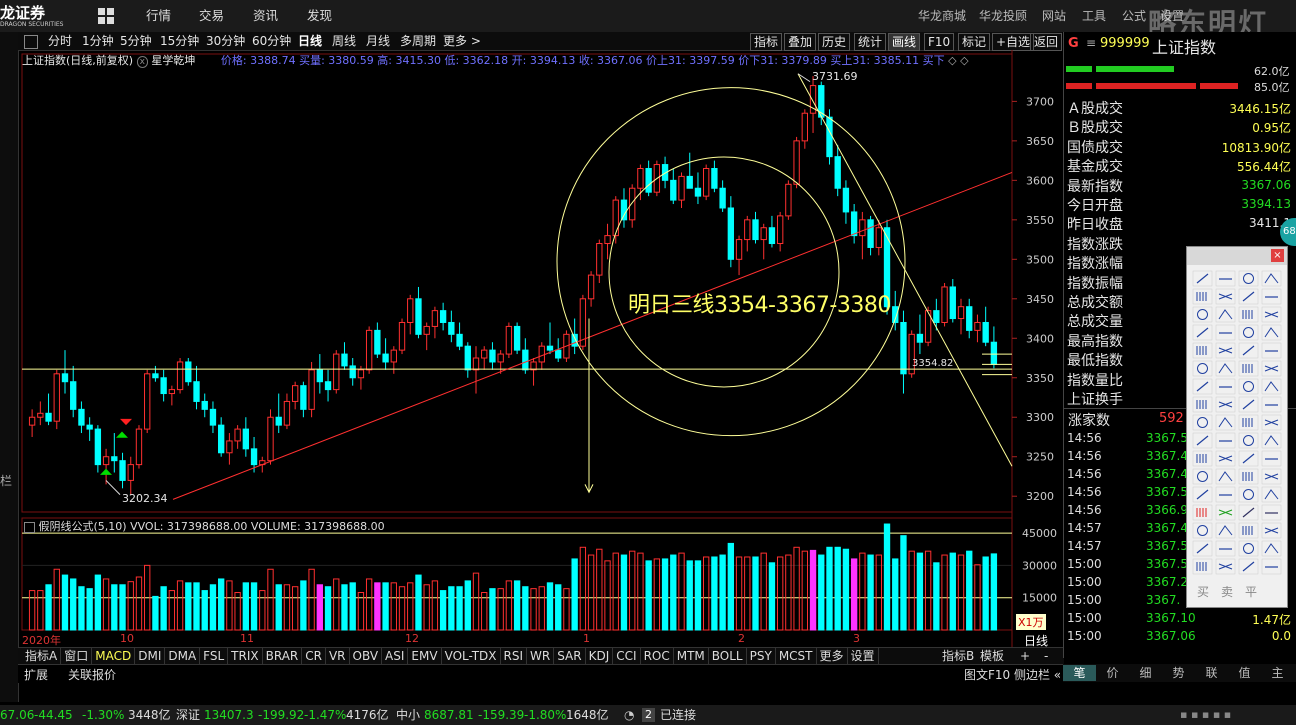  I want to click on indicator-tab: PSY, so click(761, 656).